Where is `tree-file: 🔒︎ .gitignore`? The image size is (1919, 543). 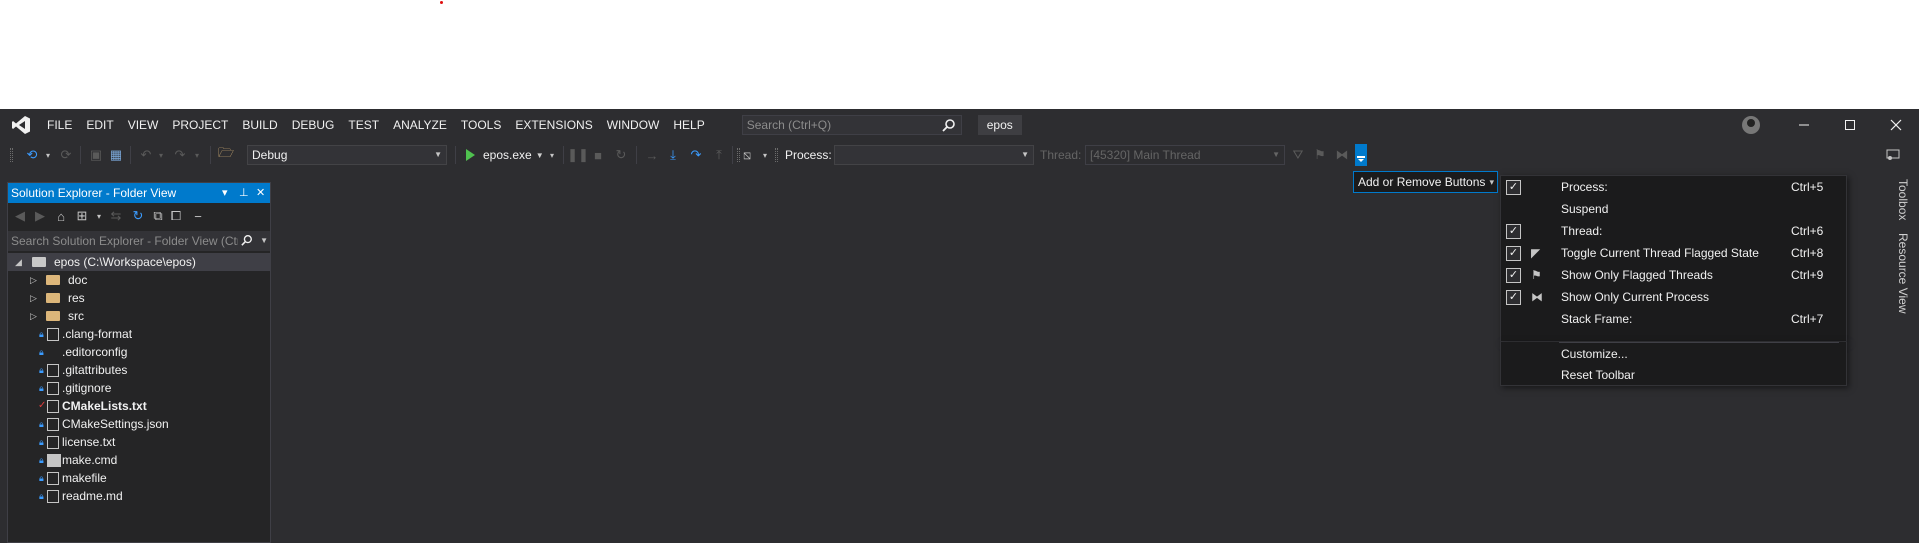 tree-file: 🔒︎ .gitignore is located at coordinates (139, 388).